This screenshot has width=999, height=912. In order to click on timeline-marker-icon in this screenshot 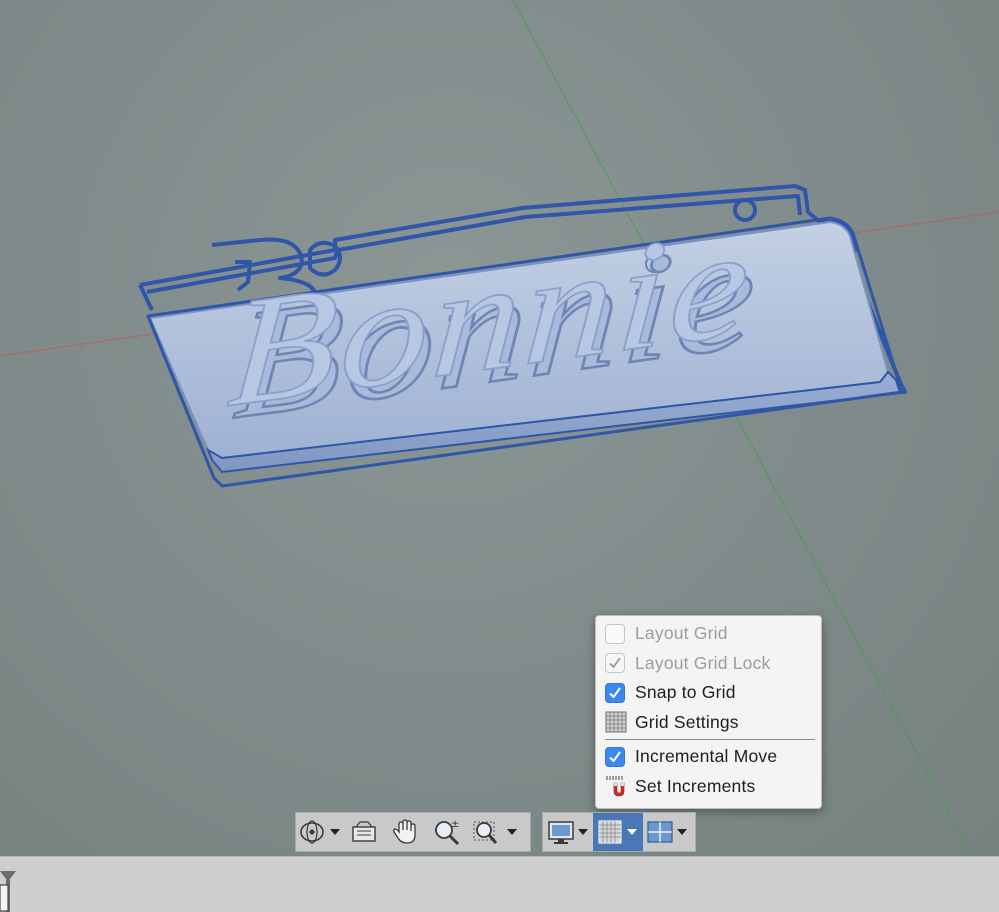, I will do `click(8, 891)`.